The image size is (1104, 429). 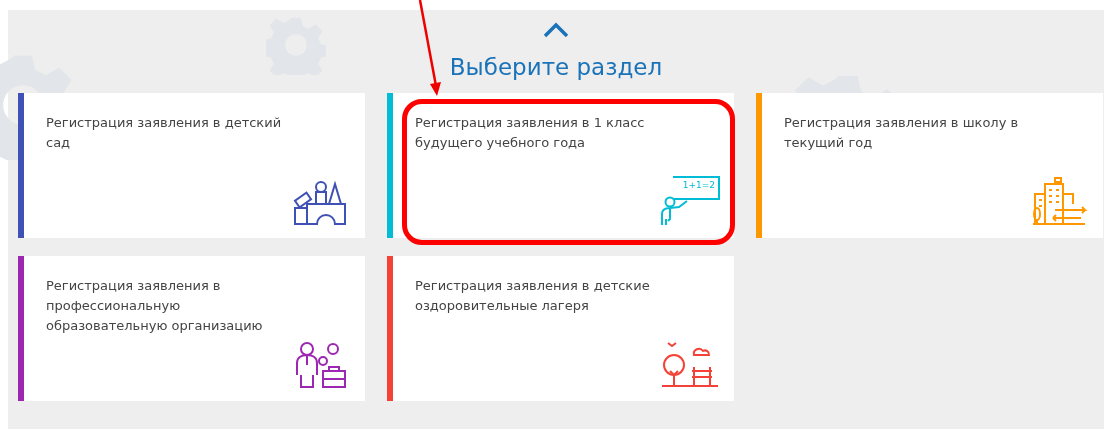 What do you see at coordinates (164, 133) in the screenshot?
I see `card-title: Регистрация заявления в детский сад` at bounding box center [164, 133].